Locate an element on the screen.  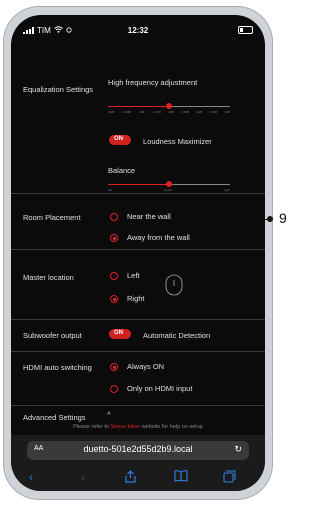
address-bar: AA duetto-501e2d55d2b9.local ↻ is located at coordinates (138, 450).